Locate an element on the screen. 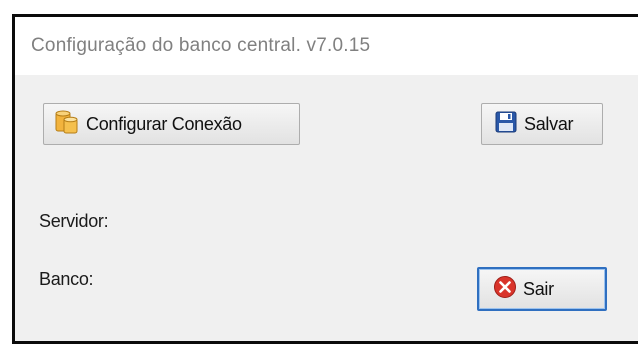  configurar-conexao-button: Configurar Conexão is located at coordinates (171, 124).